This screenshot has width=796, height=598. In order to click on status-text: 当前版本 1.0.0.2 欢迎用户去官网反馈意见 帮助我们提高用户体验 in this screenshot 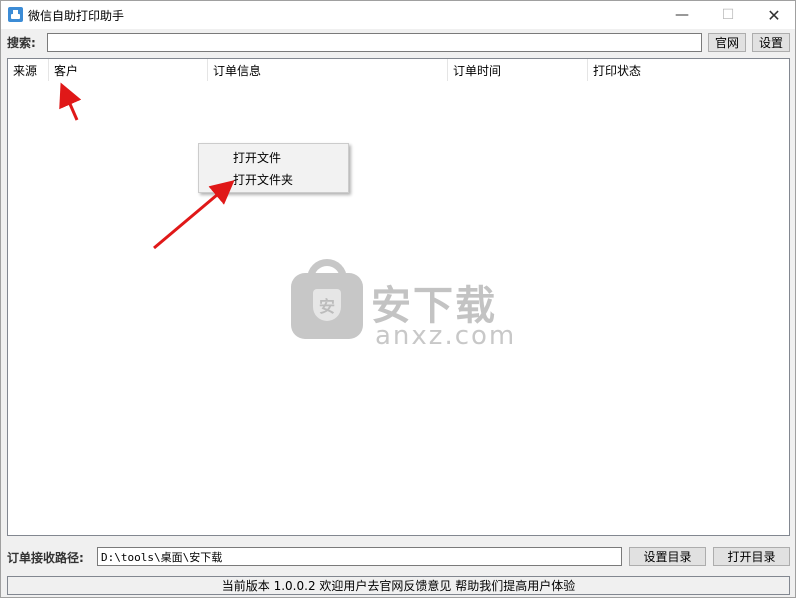, I will do `click(398, 586)`.